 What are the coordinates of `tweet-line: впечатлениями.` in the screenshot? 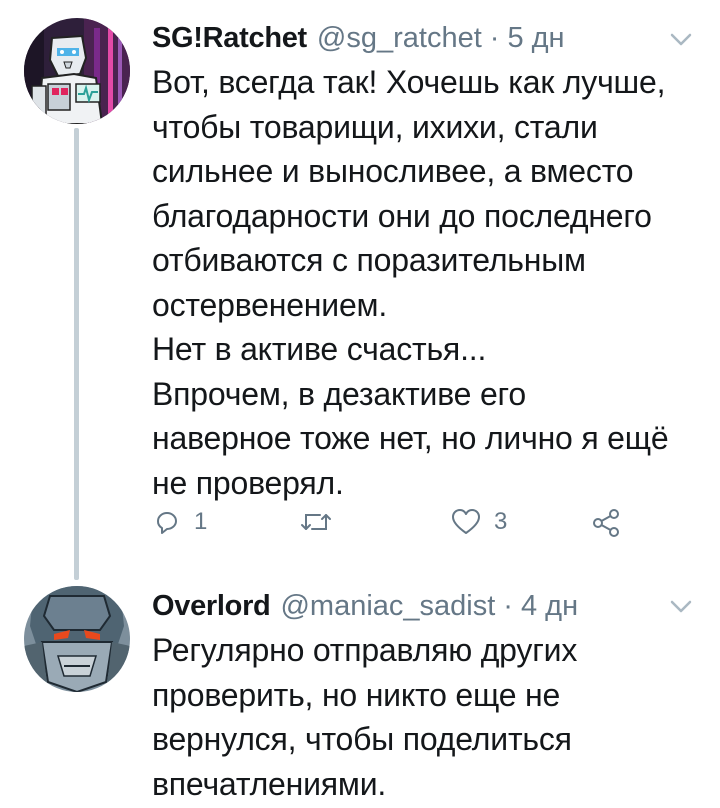 It's located at (269, 783).